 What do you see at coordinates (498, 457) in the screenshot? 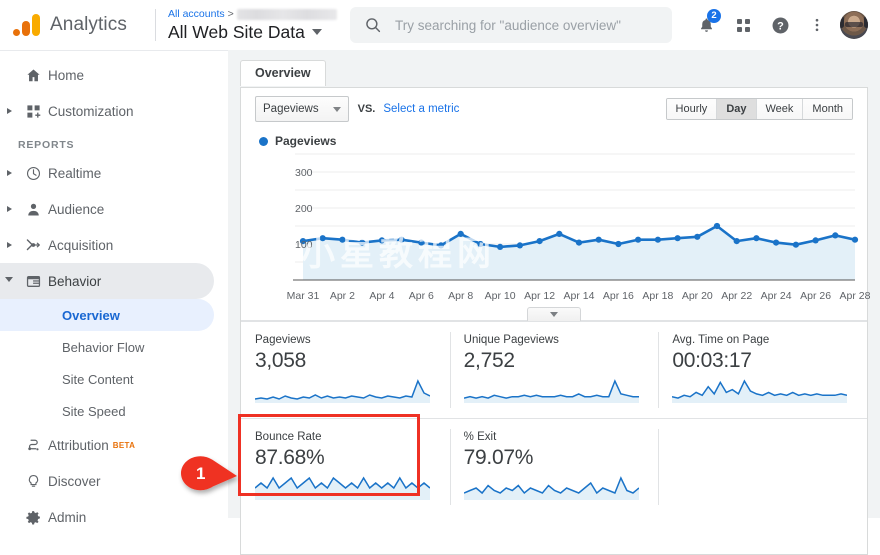
I see `metric-value: 79.07%` at bounding box center [498, 457].